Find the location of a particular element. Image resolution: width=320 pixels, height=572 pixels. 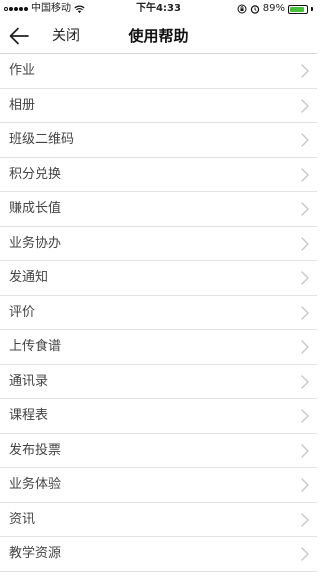

help-topic-label: 资讯 is located at coordinates (22, 519).